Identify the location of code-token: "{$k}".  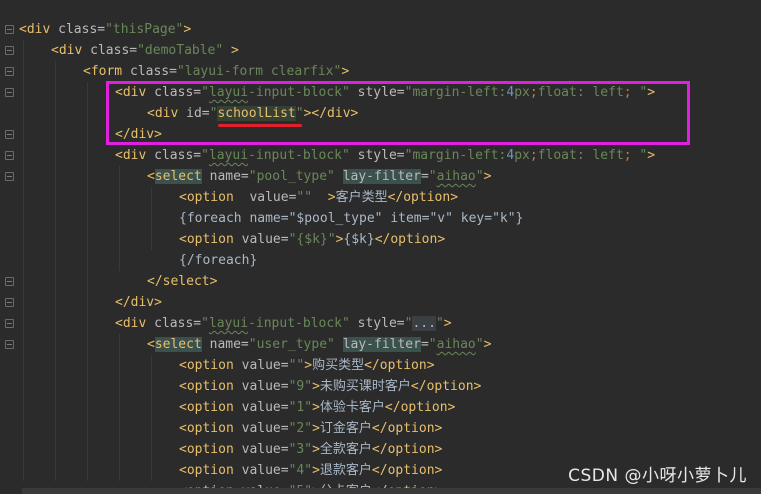
(312, 239).